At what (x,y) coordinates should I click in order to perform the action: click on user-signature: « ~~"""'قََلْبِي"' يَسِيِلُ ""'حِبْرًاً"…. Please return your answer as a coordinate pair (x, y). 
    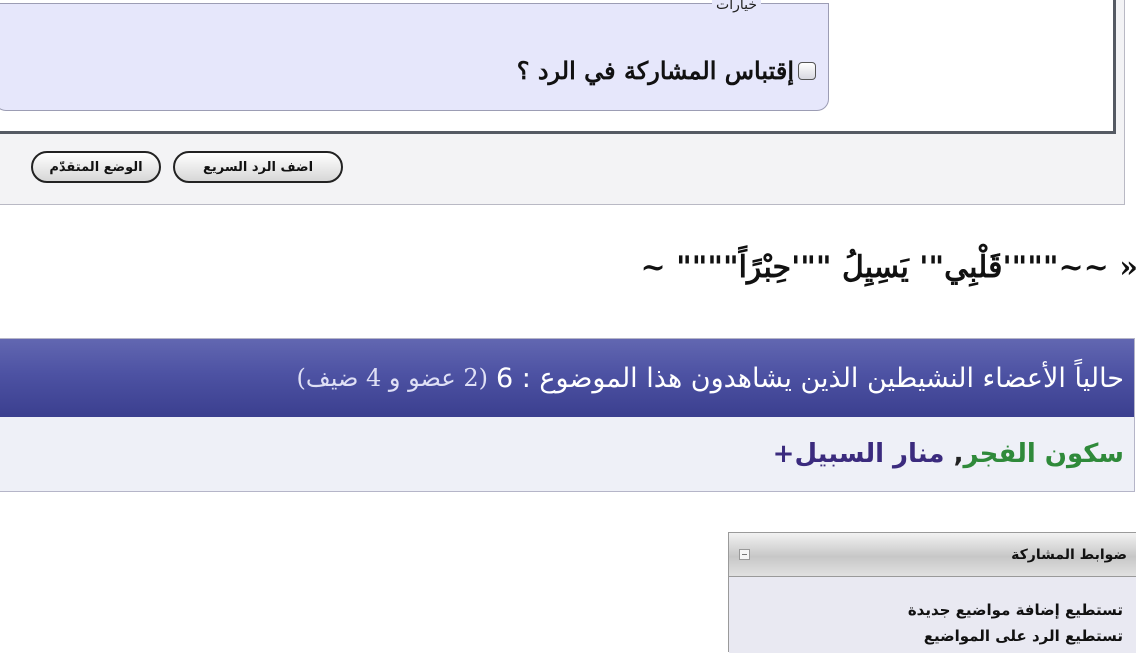
    Looking at the image, I should click on (888, 267).